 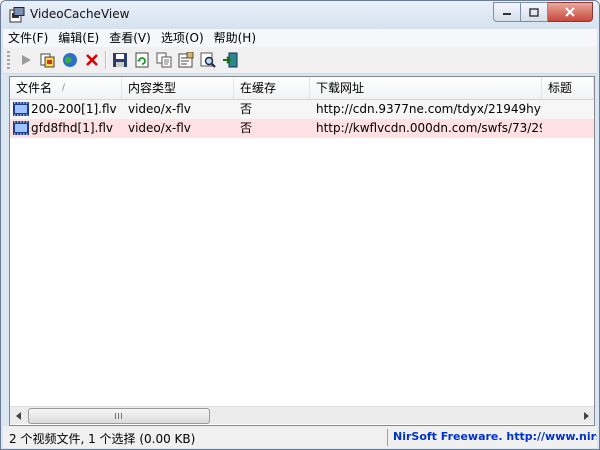 I want to click on grip-icon, so click(x=119, y=416).